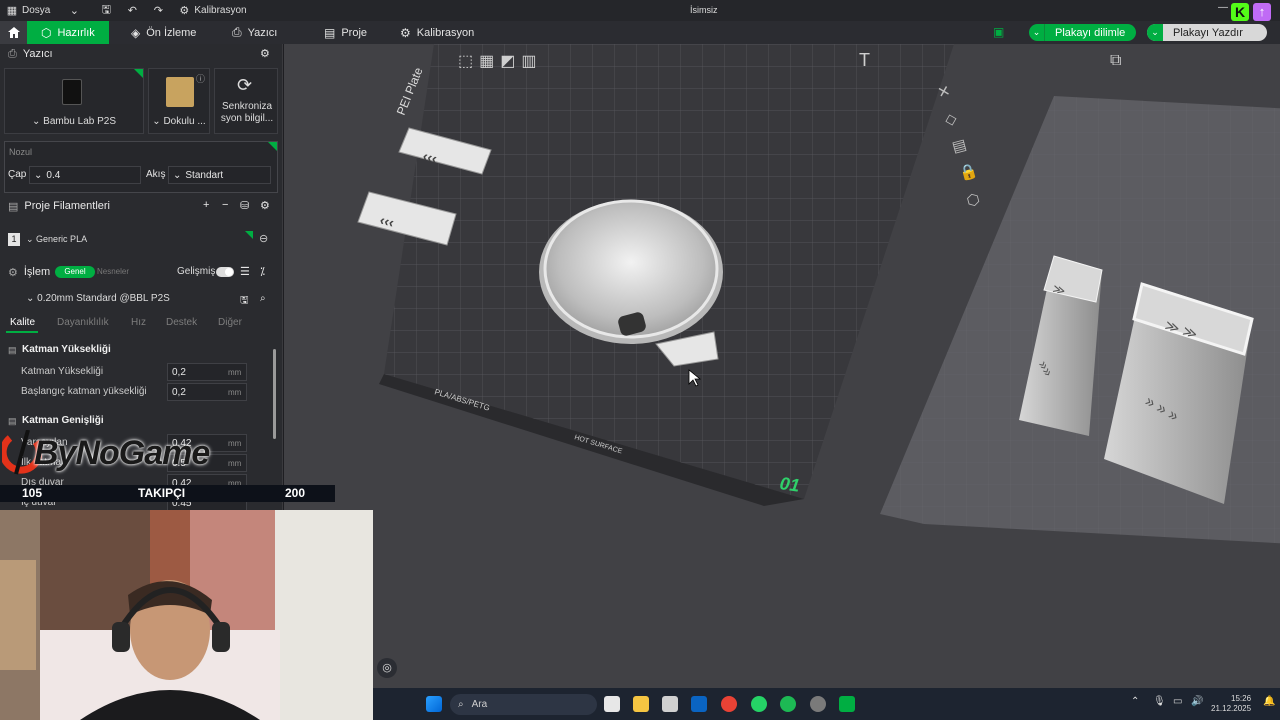  I want to click on app-icon, so click(818, 704).